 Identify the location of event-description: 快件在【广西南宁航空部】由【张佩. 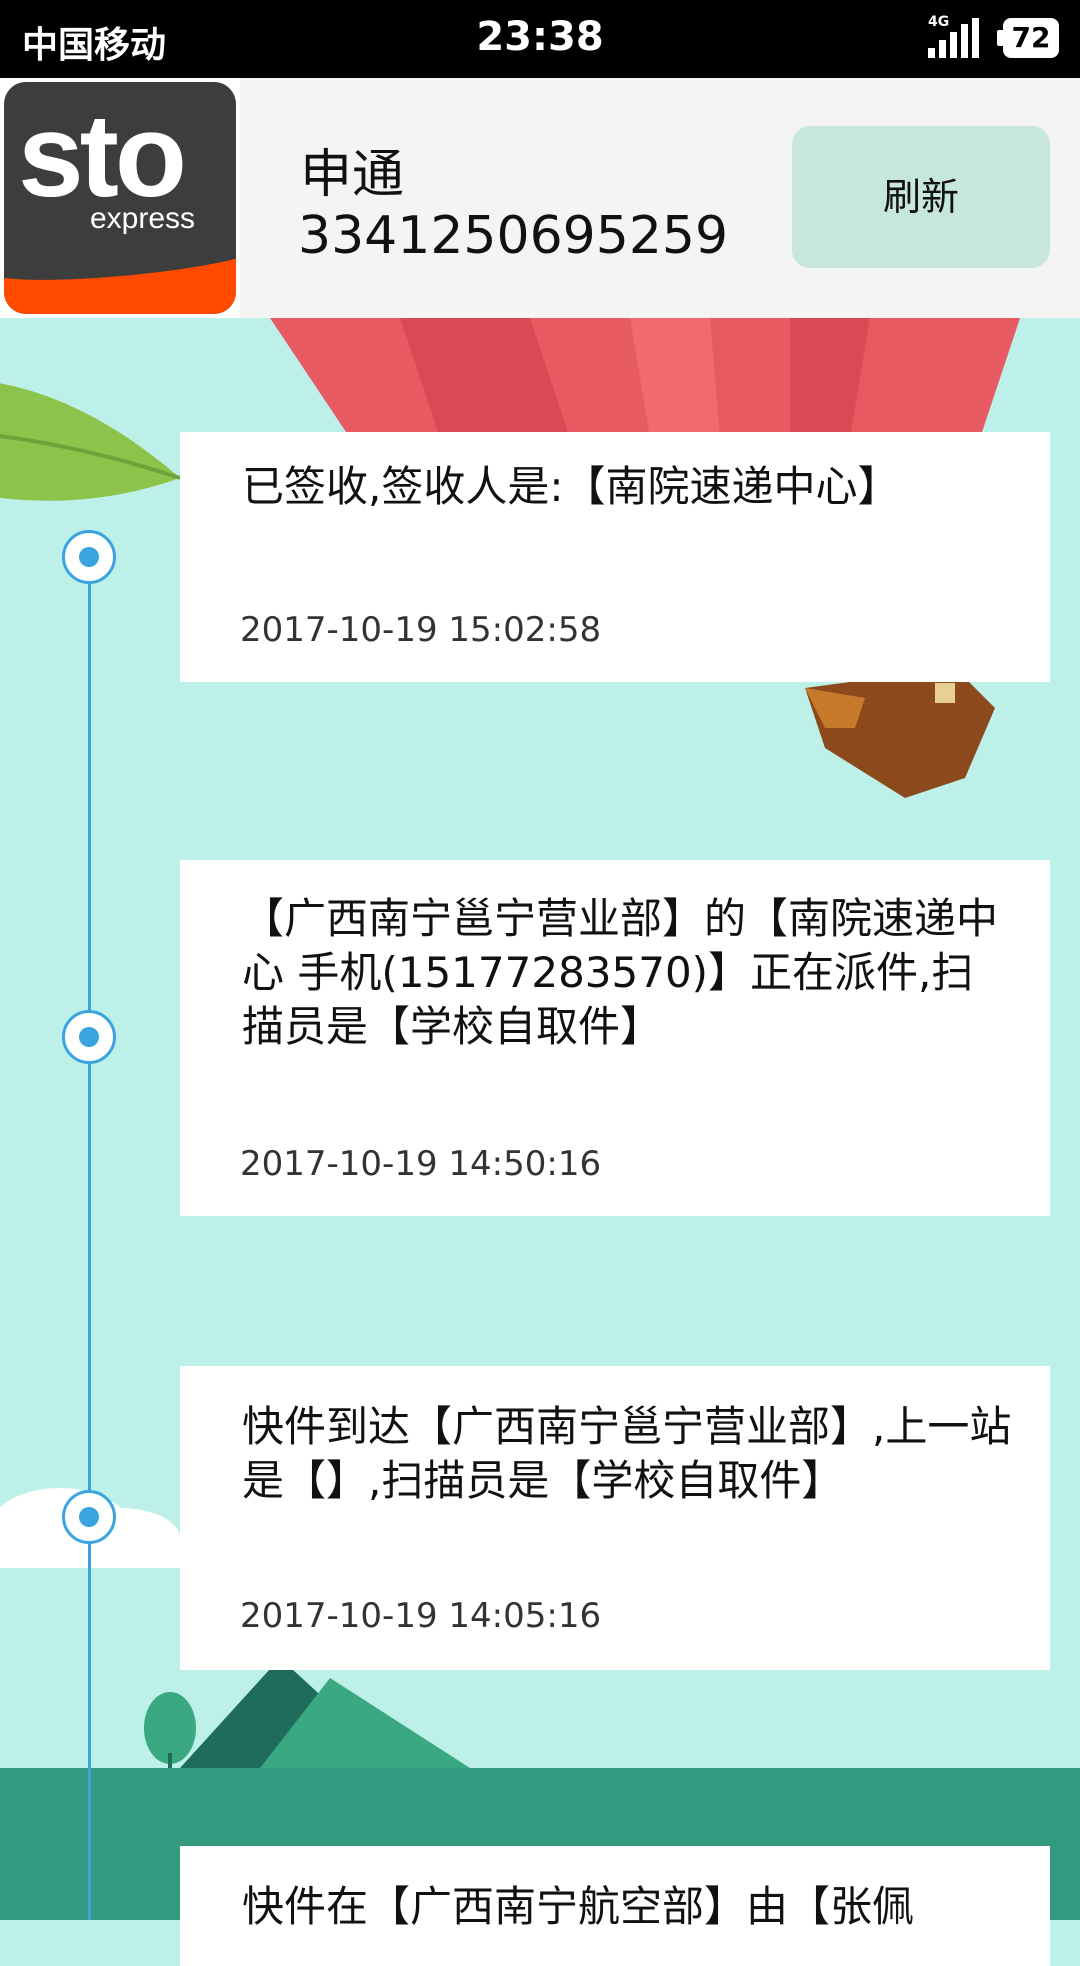
(578, 1906).